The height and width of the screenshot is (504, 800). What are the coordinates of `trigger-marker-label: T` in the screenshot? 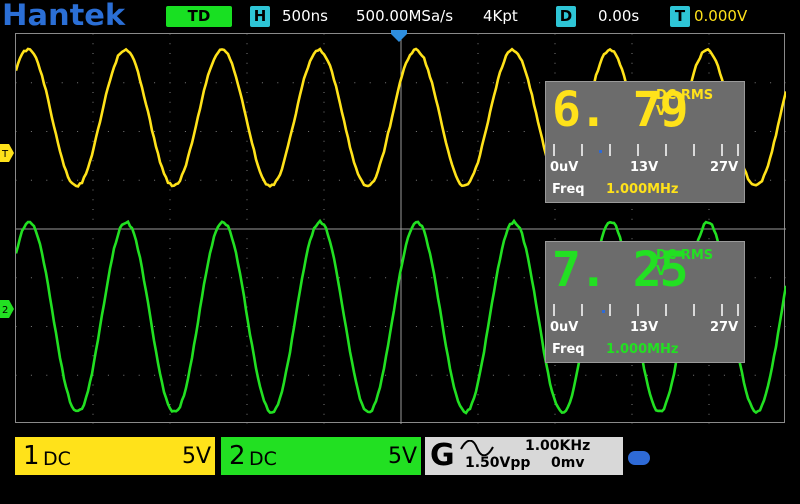 It's located at (5, 154).